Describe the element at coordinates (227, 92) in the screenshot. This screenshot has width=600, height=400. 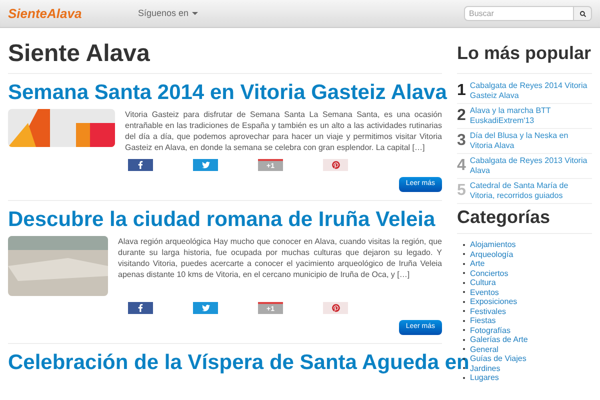
I see `post-title: Semana Santa 2014 en Vitoria Gasteiz Alava` at that location.